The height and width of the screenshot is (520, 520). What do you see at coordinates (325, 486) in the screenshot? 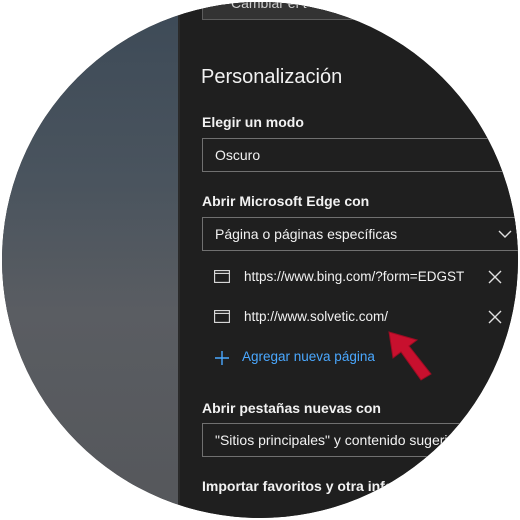
I see `import-label: Importar favoritos y otra información` at bounding box center [325, 486].